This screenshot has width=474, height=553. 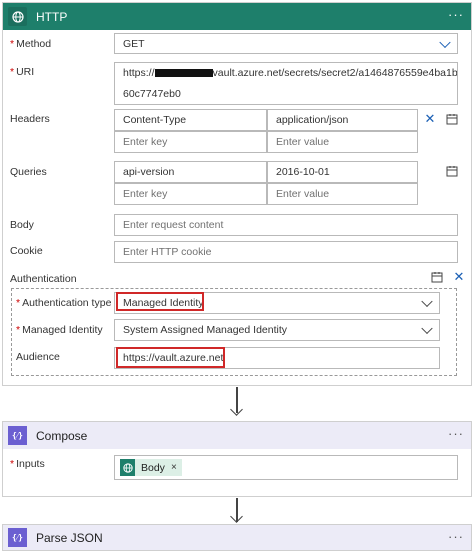 What do you see at coordinates (342, 142) in the screenshot?
I see `header-value-placeholder: Enter value` at bounding box center [342, 142].